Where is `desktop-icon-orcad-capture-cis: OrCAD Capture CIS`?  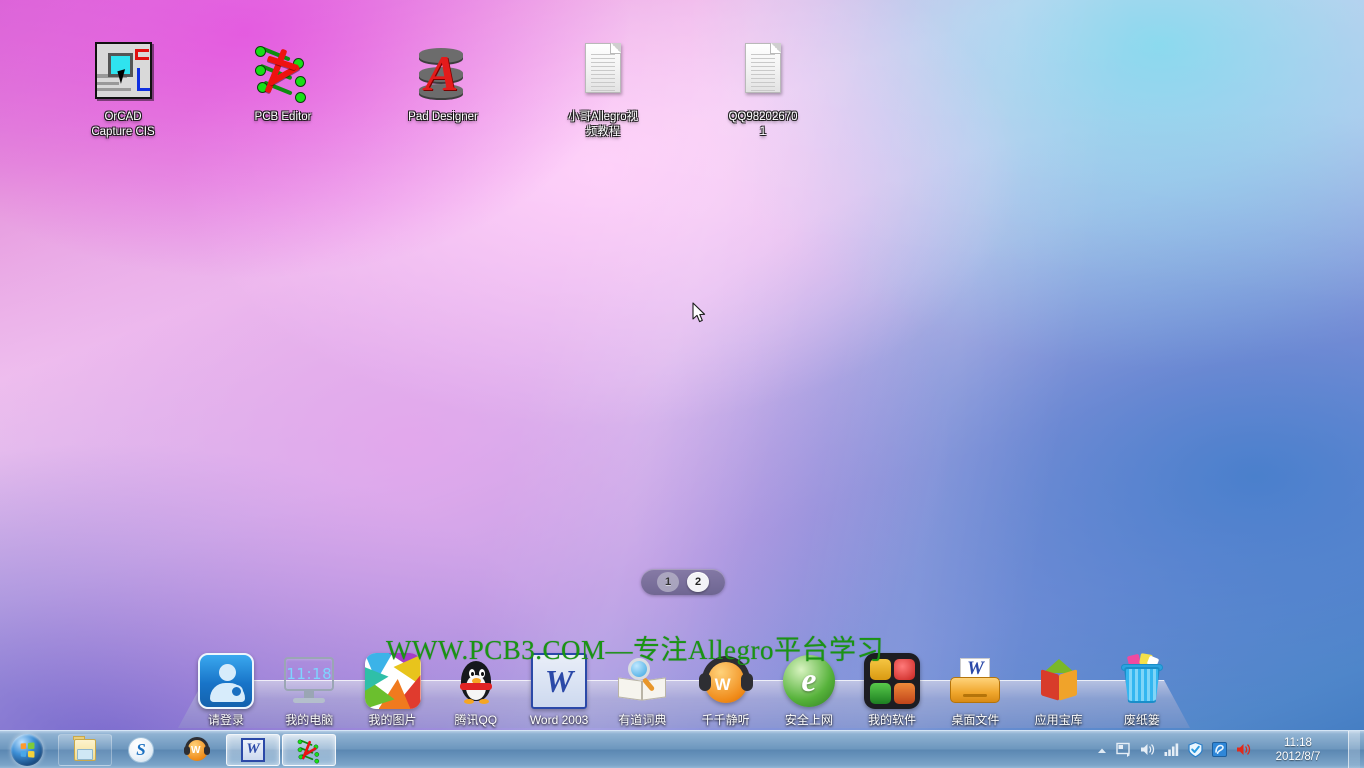
desktop-icon-orcad-capture-cis: OrCAD Capture CIS is located at coordinates (123, 90).